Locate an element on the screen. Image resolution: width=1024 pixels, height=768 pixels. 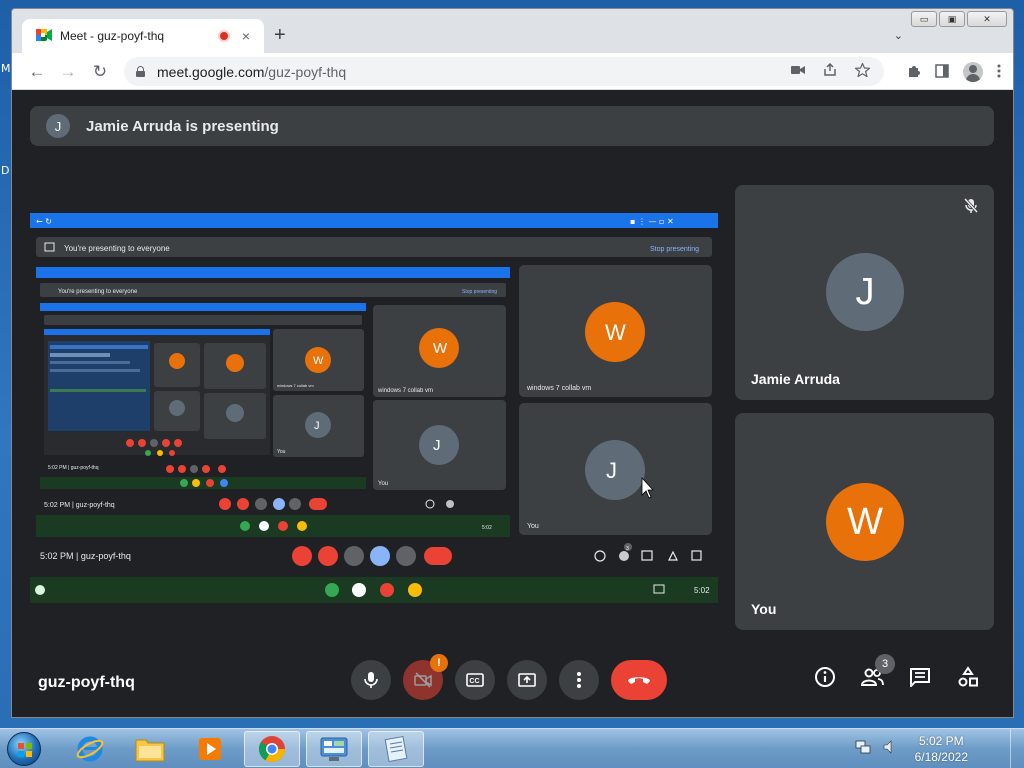
level3-tile-j-name: You is located at coordinates (281, 452).